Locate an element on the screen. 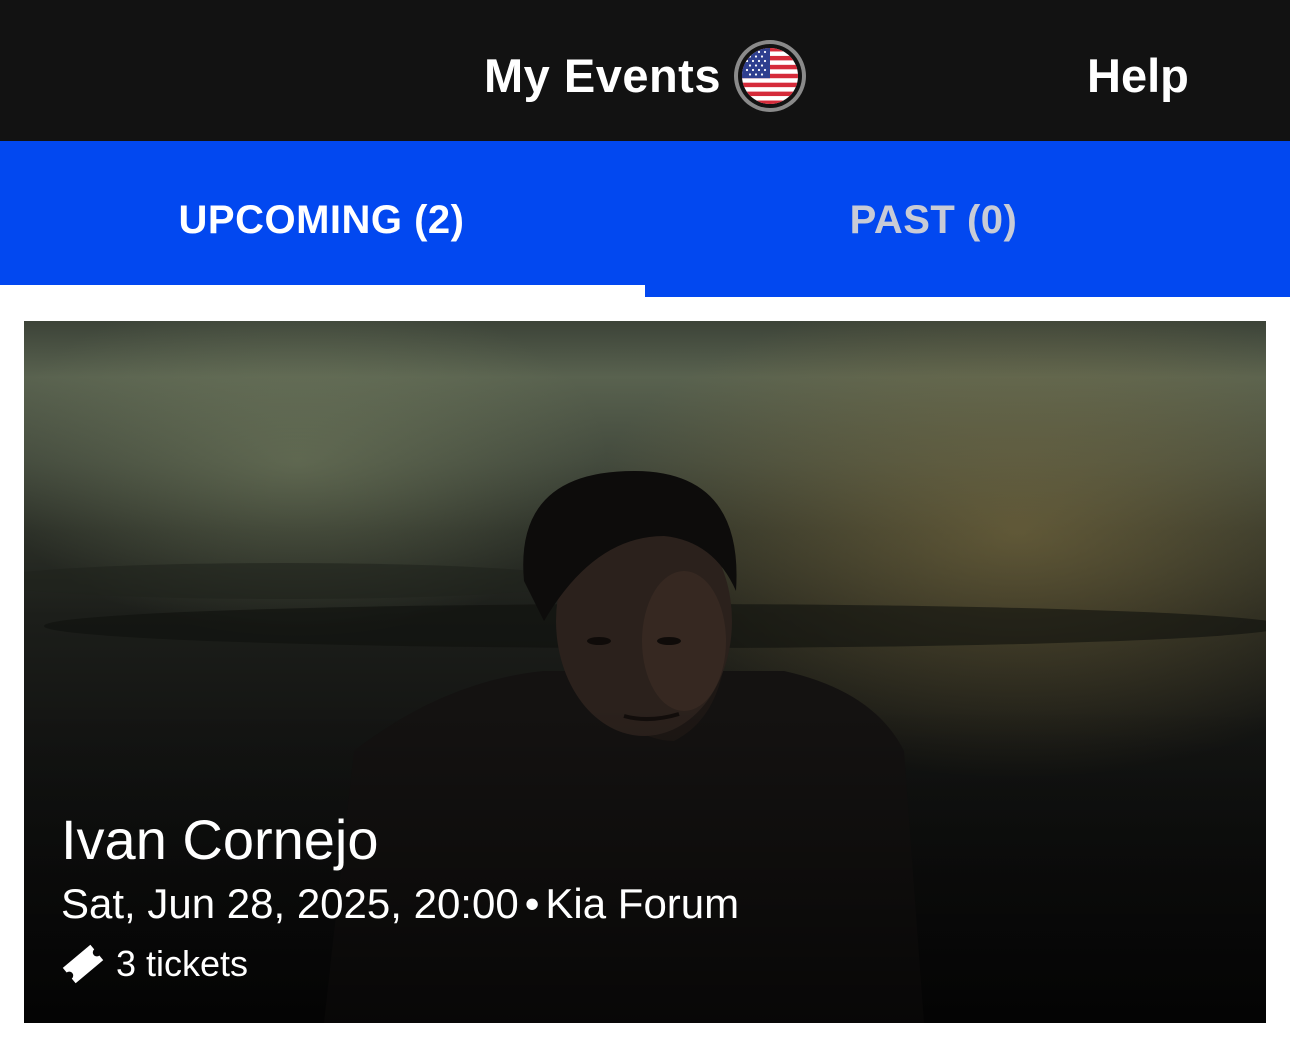 The image size is (1290, 1047). tab-upcoming: UPCOMING (2) is located at coordinates (322, 219).